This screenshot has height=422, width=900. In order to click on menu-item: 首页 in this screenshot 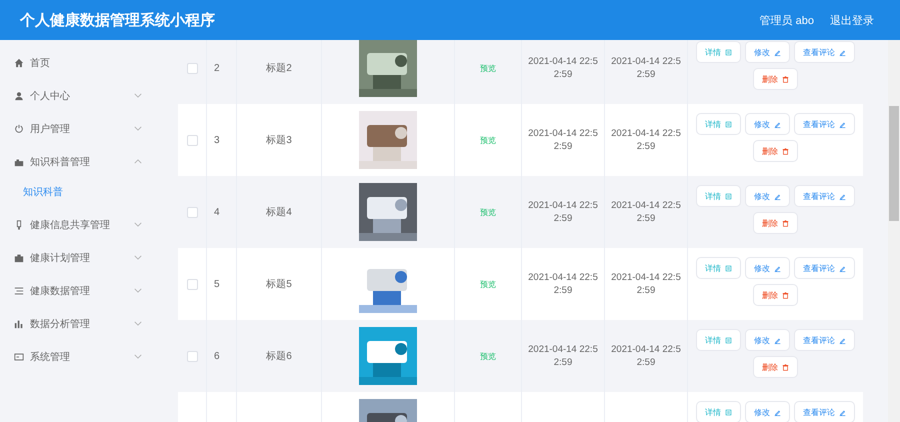, I will do `click(83, 62)`.